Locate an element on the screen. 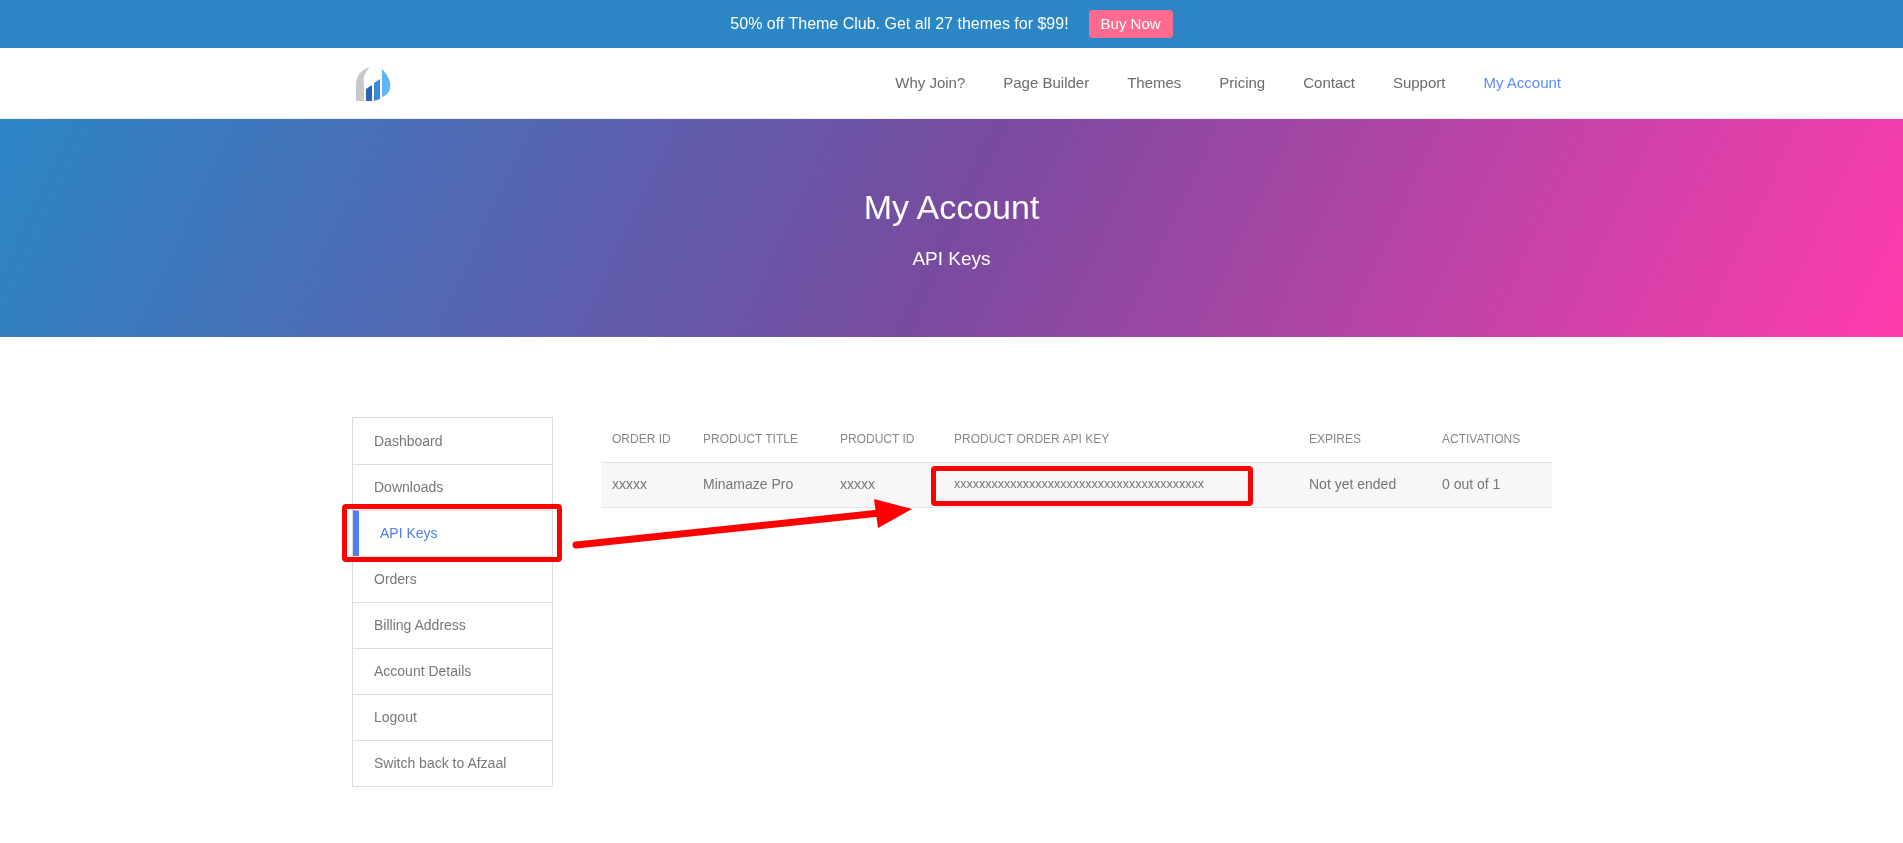  buy-now-button: Buy Now is located at coordinates (1130, 24).